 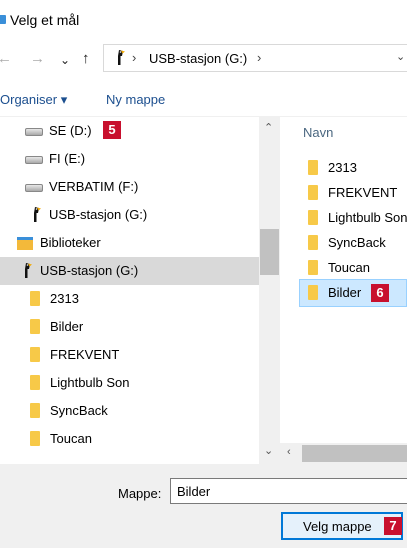 What do you see at coordinates (94, 186) in the screenshot?
I see `tree-item-label: VERBATIM (F:)` at bounding box center [94, 186].